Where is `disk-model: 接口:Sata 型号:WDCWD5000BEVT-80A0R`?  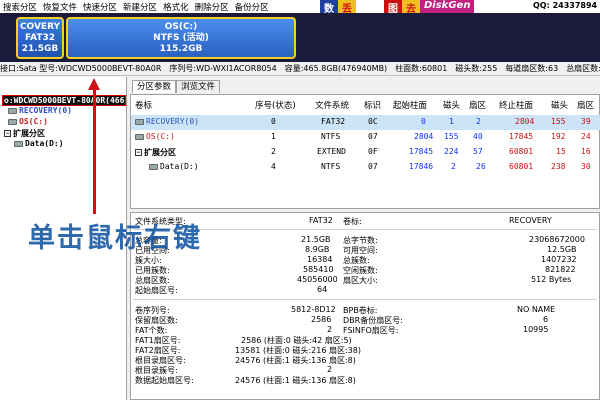 disk-model: 接口:Sata 型号:WDCWD5000BEVT-80A0R is located at coordinates (81, 68).